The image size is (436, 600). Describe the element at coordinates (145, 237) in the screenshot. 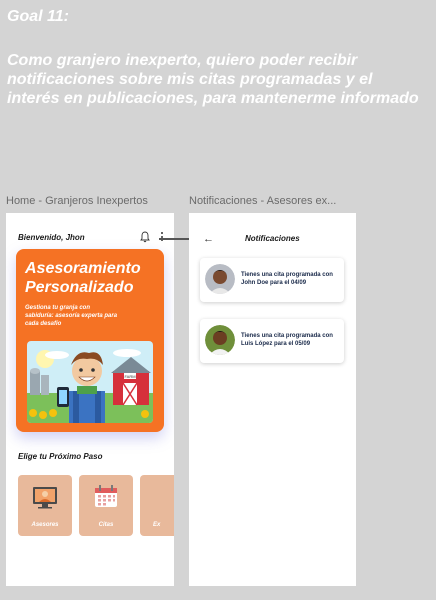

I see `bell-icon` at that location.